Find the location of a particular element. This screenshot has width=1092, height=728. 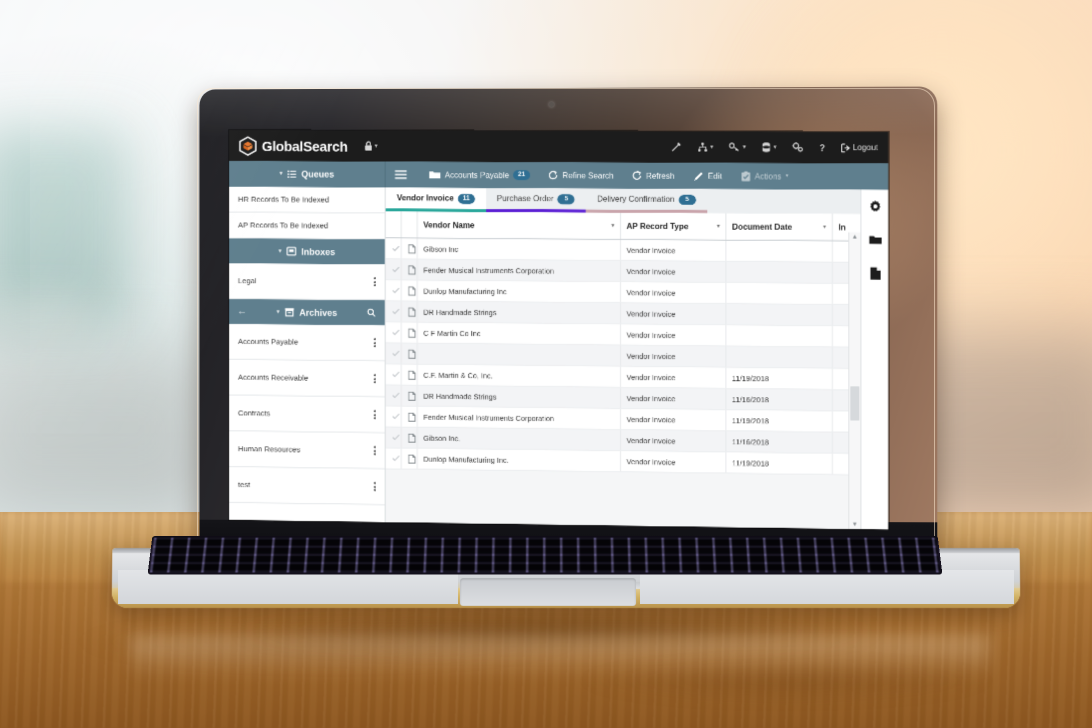

tab-delivery-confirmation: Delivery Confirmation 5 is located at coordinates (646, 201).